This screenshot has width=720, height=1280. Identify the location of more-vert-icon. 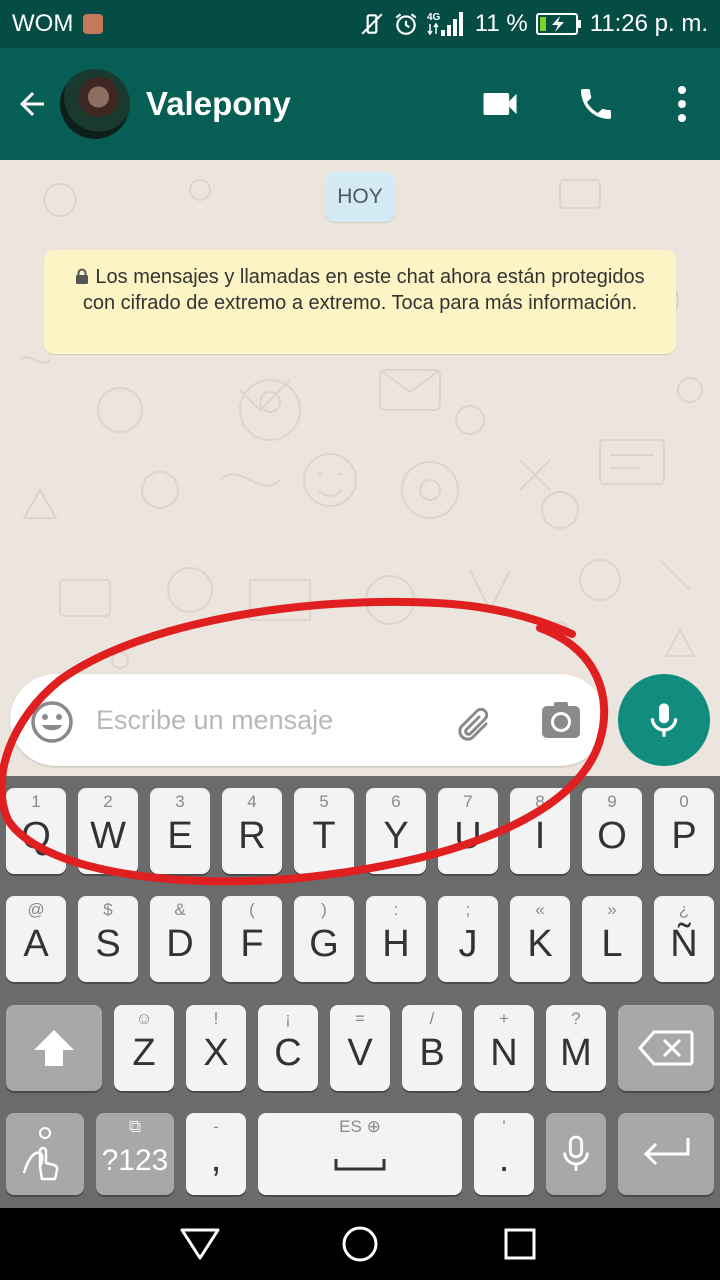
(682, 104).